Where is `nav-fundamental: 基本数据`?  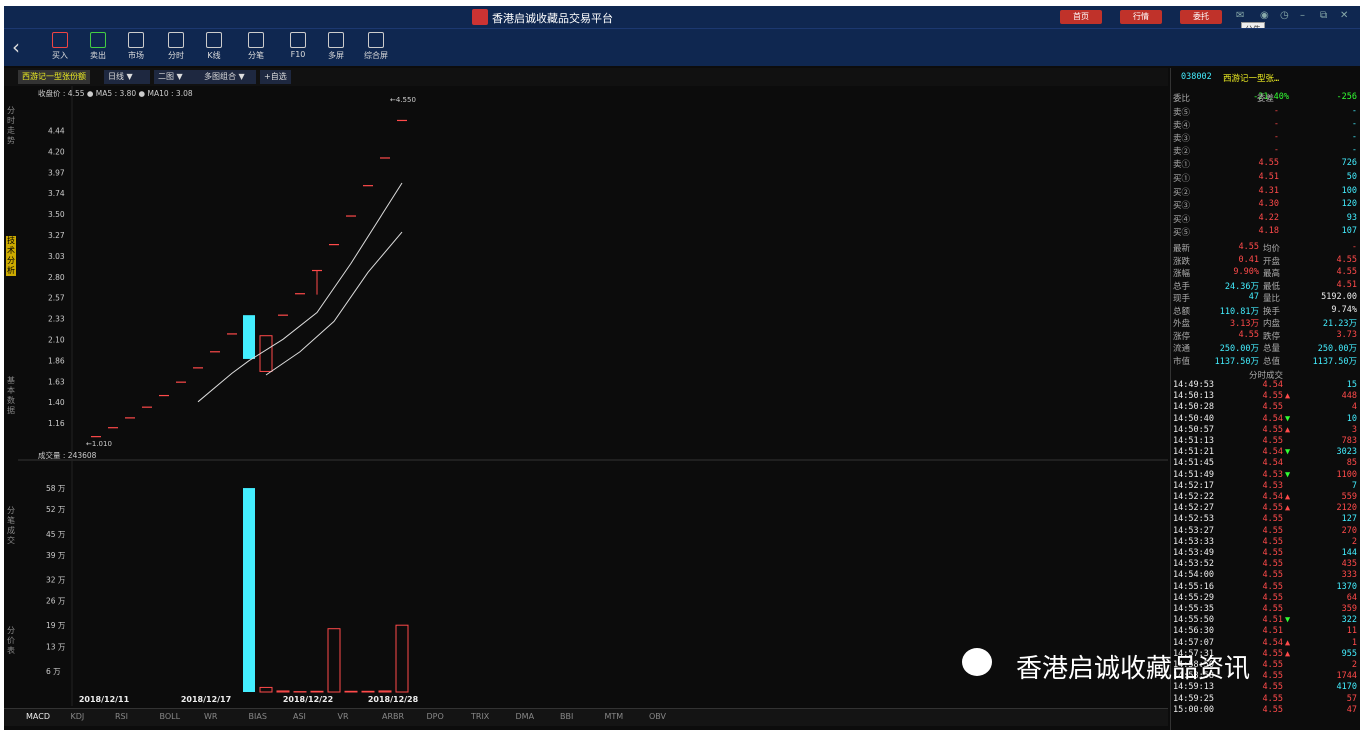
nav-fundamental: 基本数据 is located at coordinates (11, 396).